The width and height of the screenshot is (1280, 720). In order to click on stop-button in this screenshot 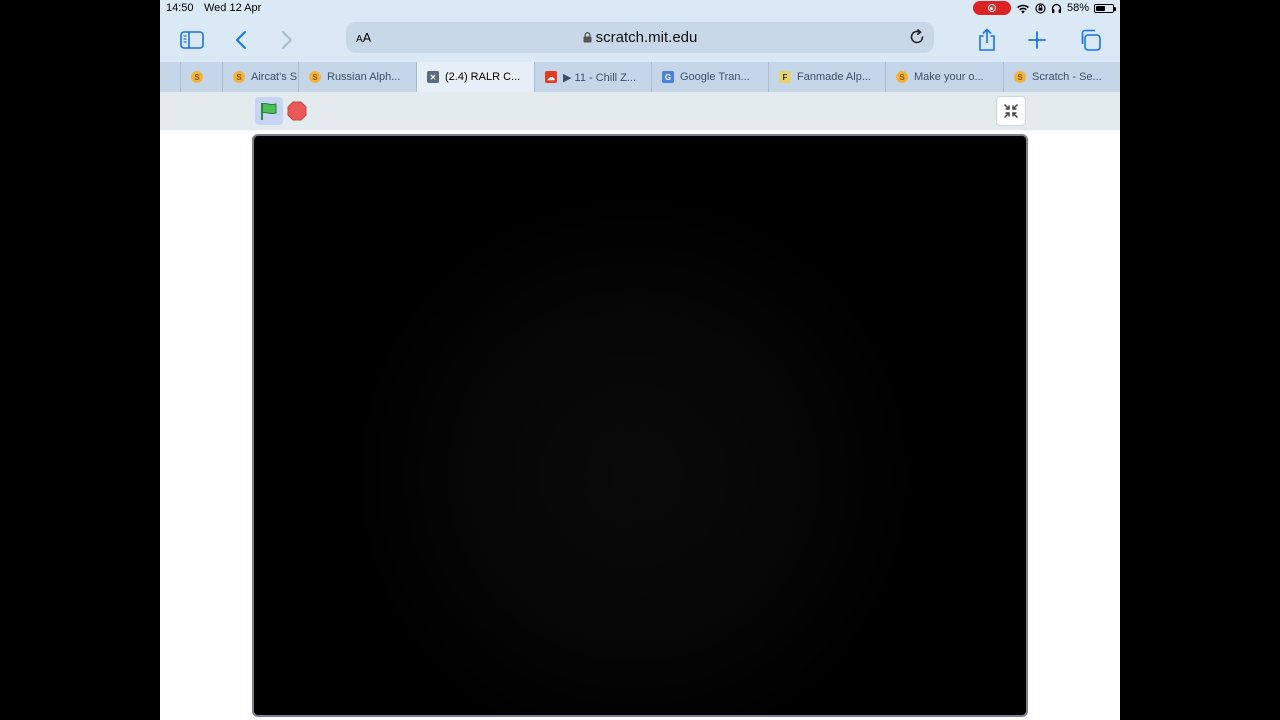, I will do `click(297, 111)`.